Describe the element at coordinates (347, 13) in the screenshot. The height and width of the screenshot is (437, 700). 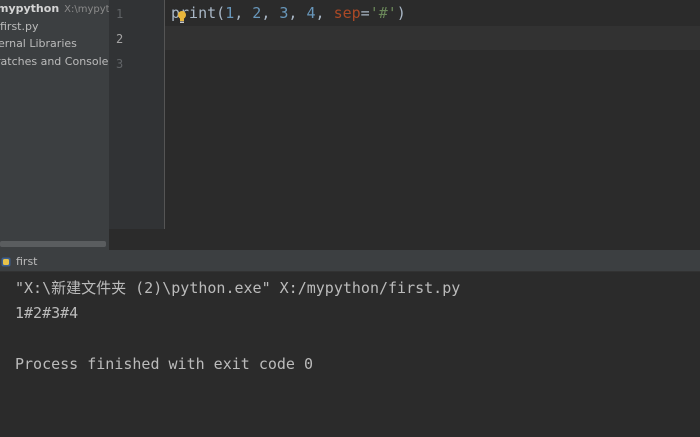
I see `code-kwarg-name: sep` at that location.